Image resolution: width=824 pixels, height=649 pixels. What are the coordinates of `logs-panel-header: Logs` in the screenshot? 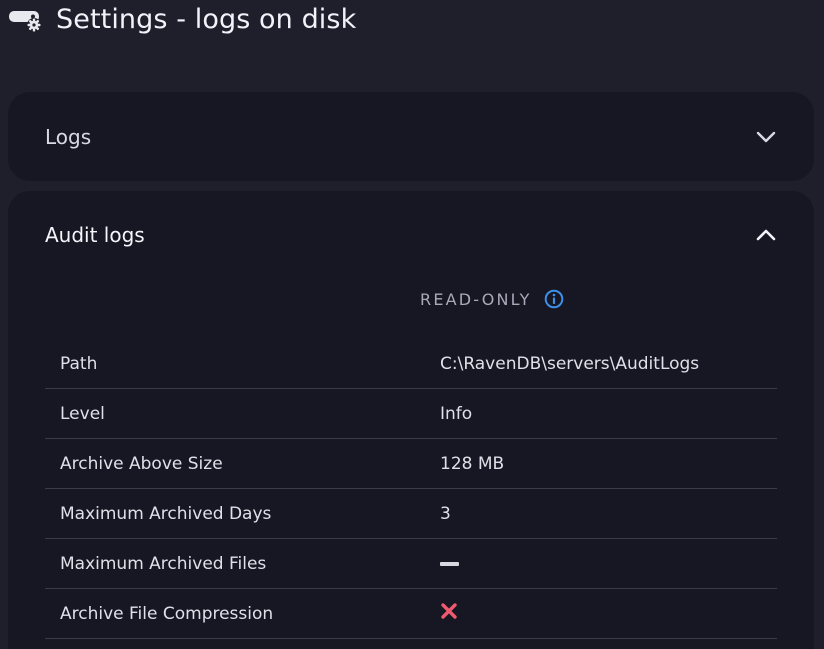 It's located at (411, 137).